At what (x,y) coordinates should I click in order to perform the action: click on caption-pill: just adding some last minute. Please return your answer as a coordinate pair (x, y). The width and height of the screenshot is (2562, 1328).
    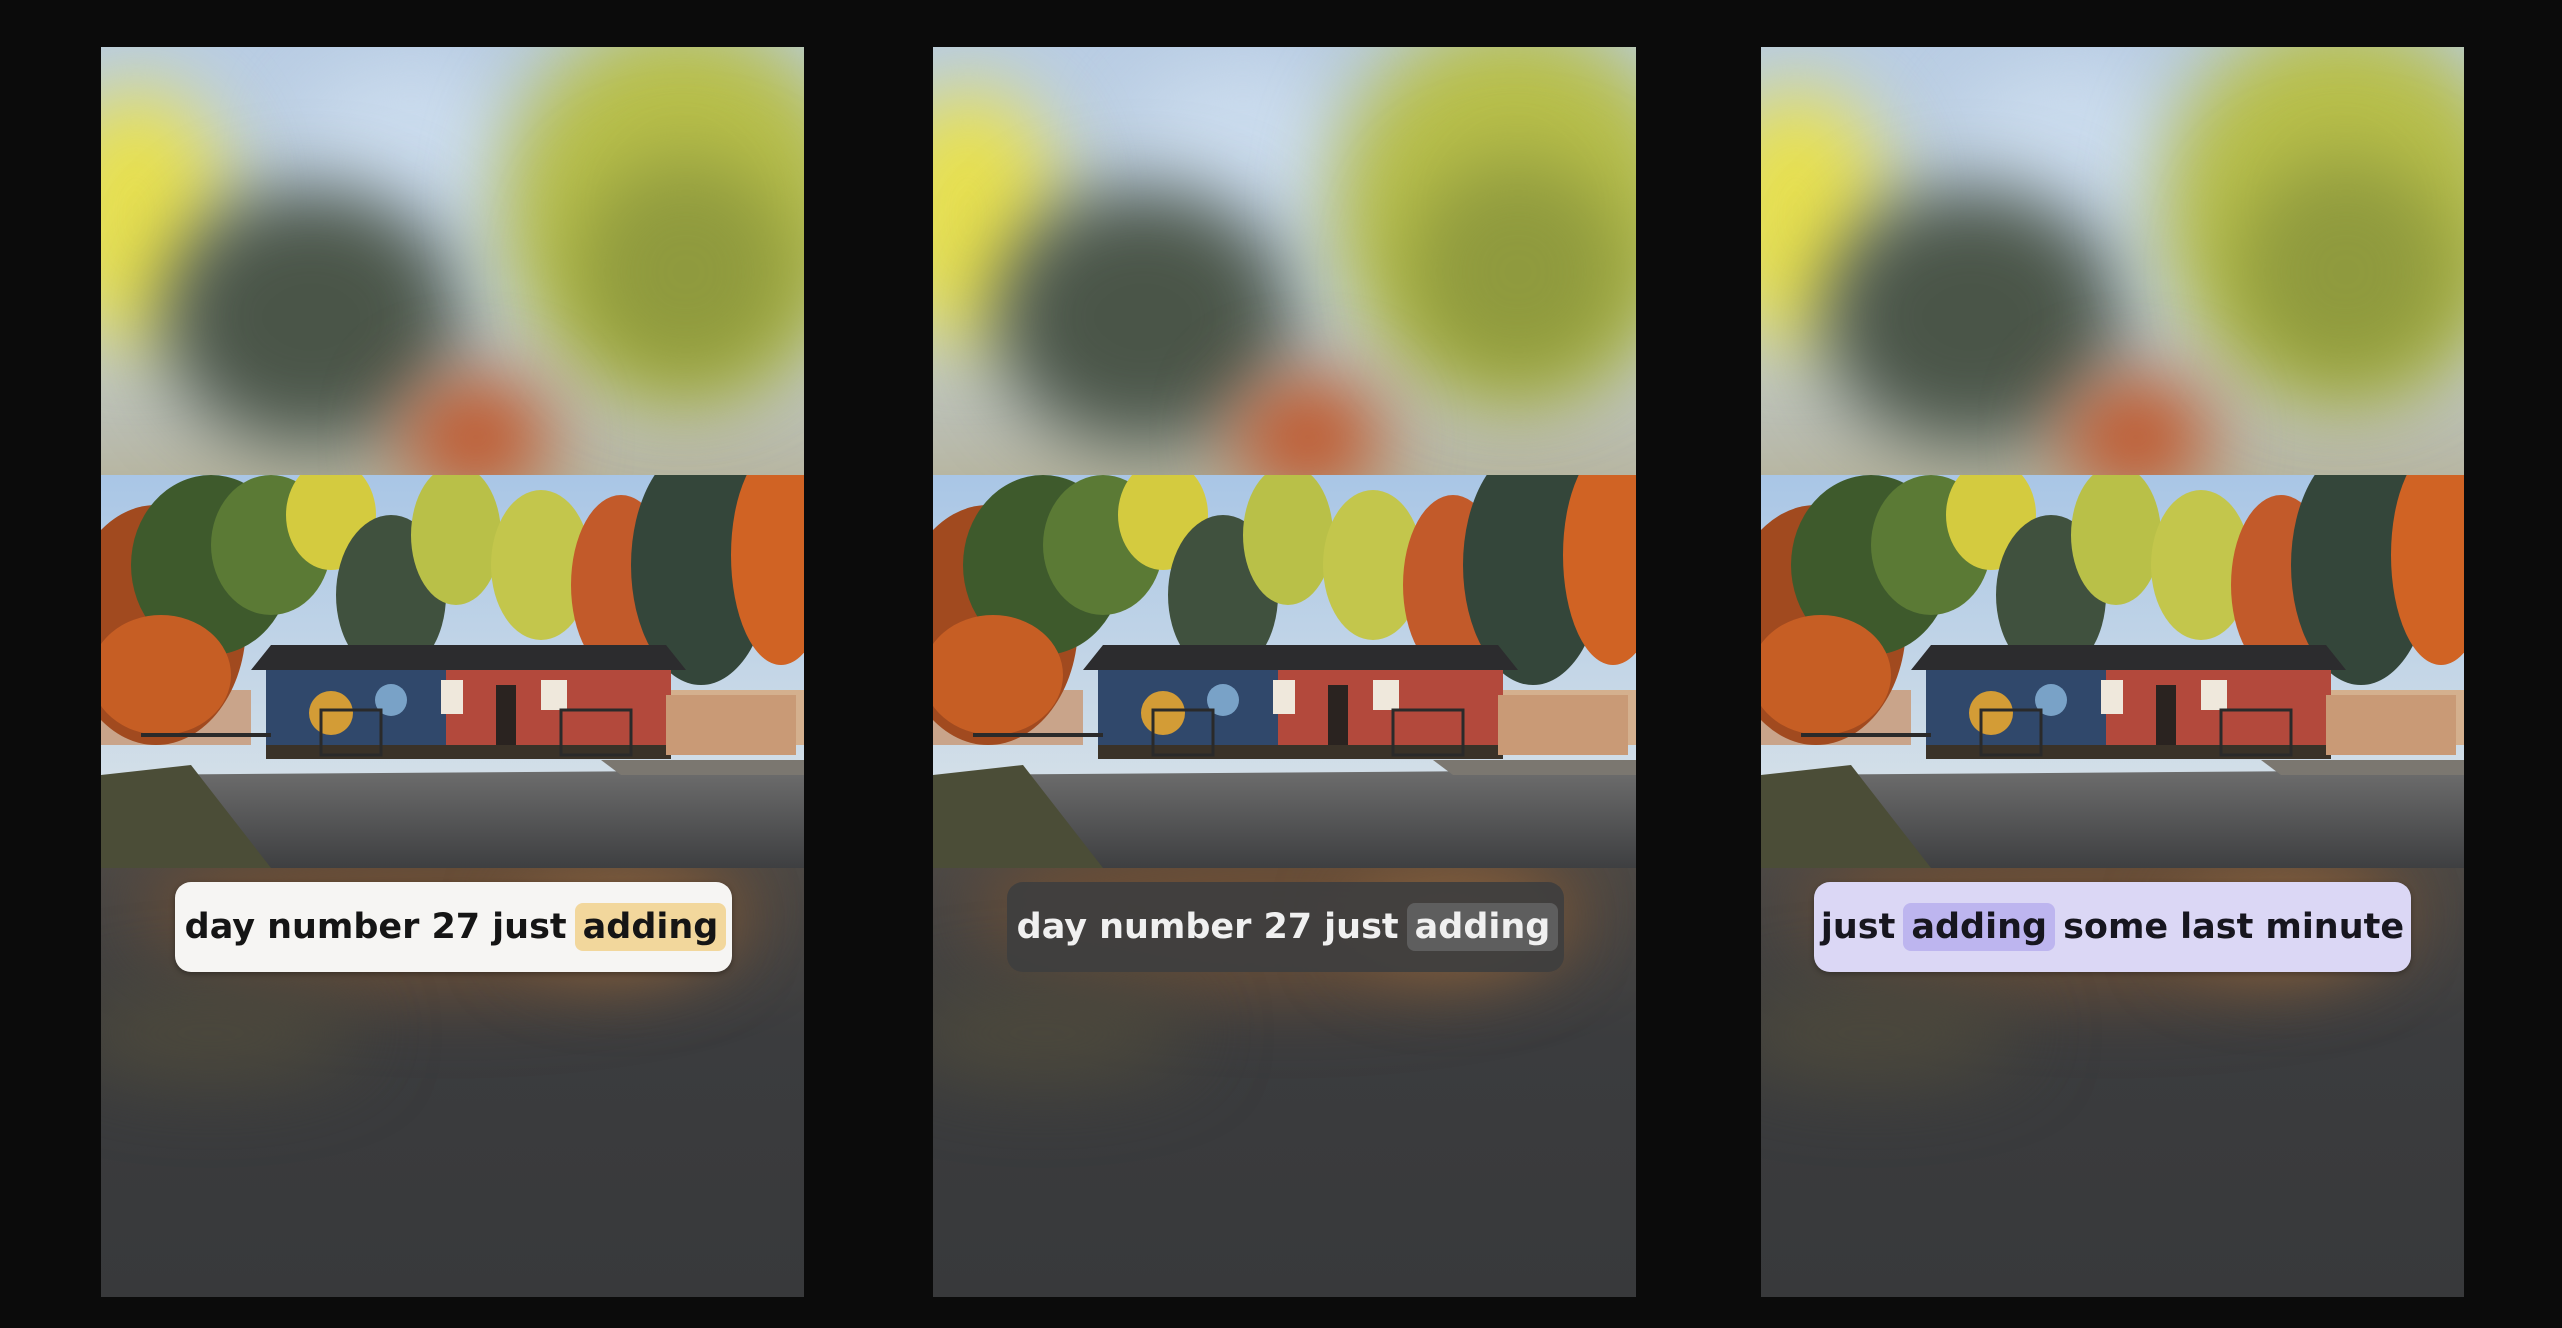
    Looking at the image, I should click on (2112, 927).